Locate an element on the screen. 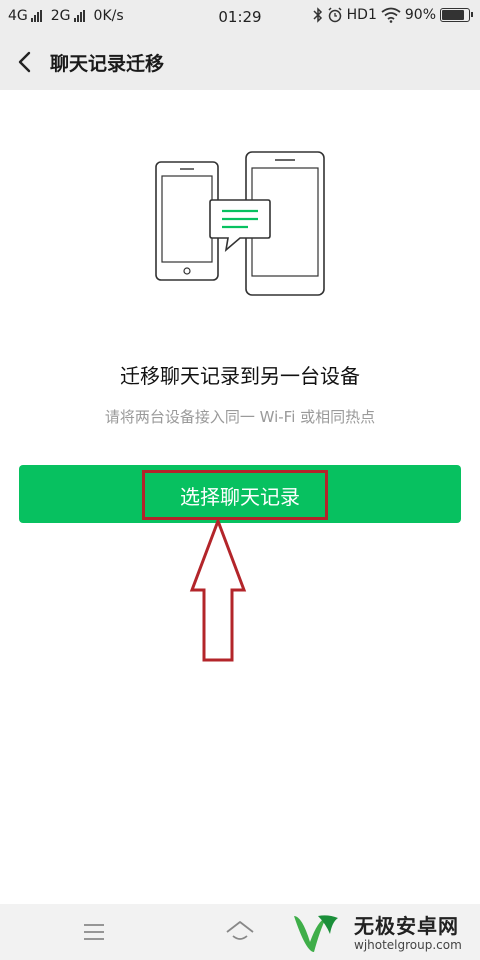 This screenshot has height=960, width=480. title-bar: 聊天记录迁移 is located at coordinates (240, 62).